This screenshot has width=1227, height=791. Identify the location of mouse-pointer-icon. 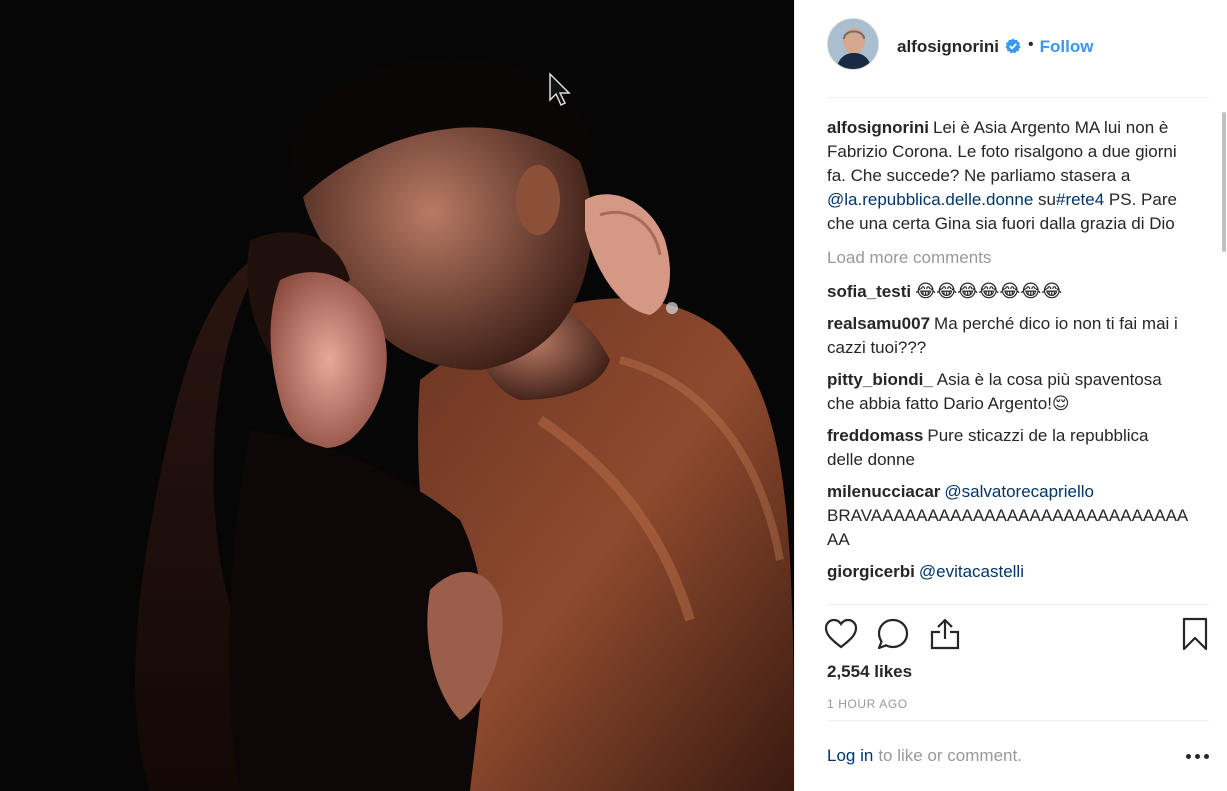
(561, 90).